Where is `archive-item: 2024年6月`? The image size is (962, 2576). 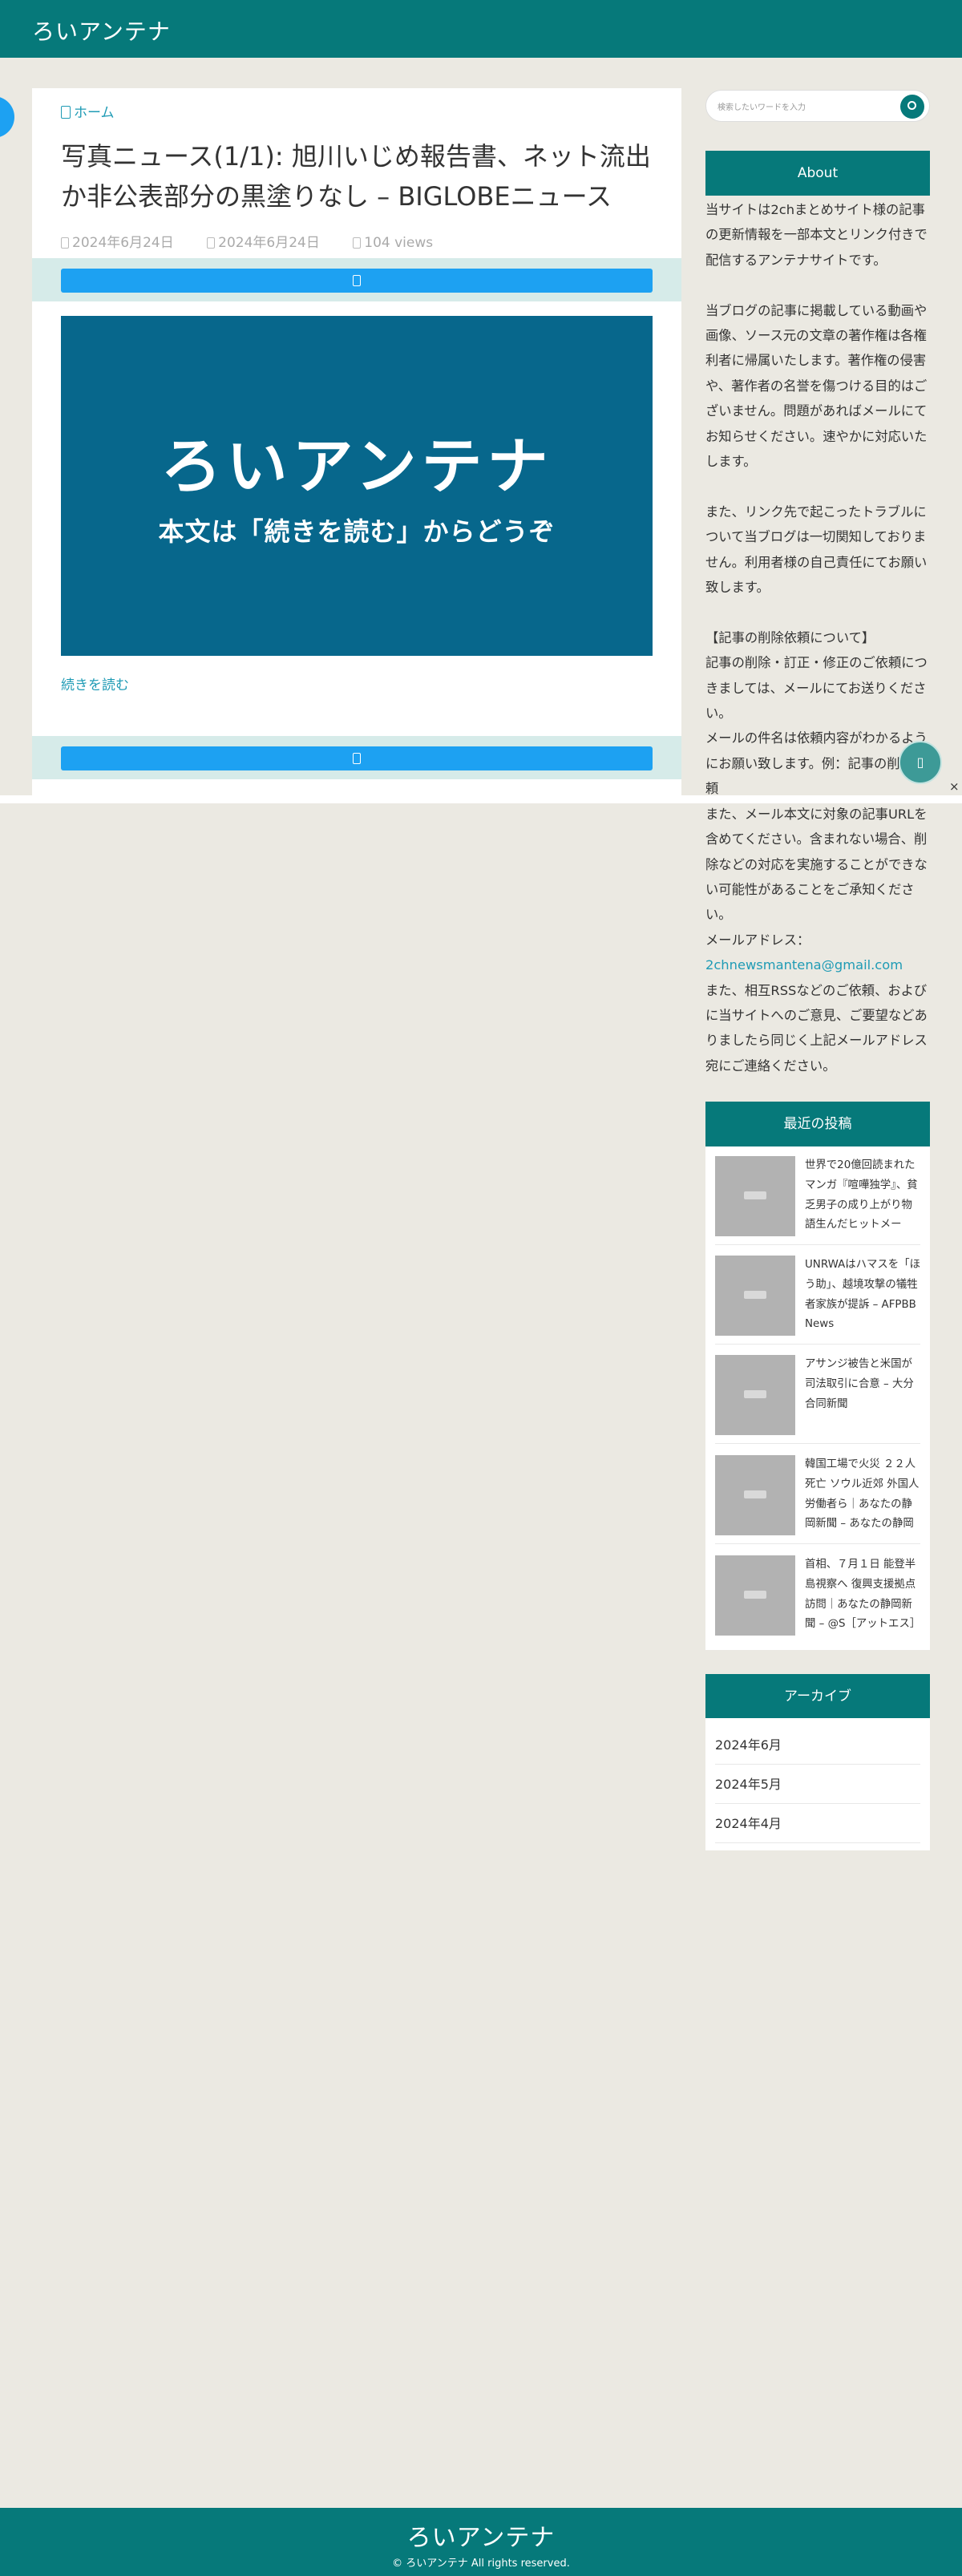 archive-item: 2024年6月 is located at coordinates (817, 1745).